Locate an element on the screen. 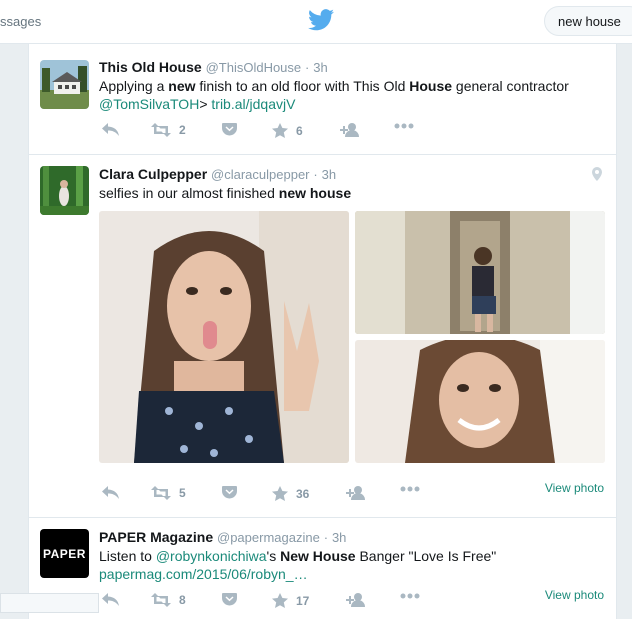 This screenshot has height=619, width=632. tweet-actions: 8 17 is located at coordinates (319, 603).